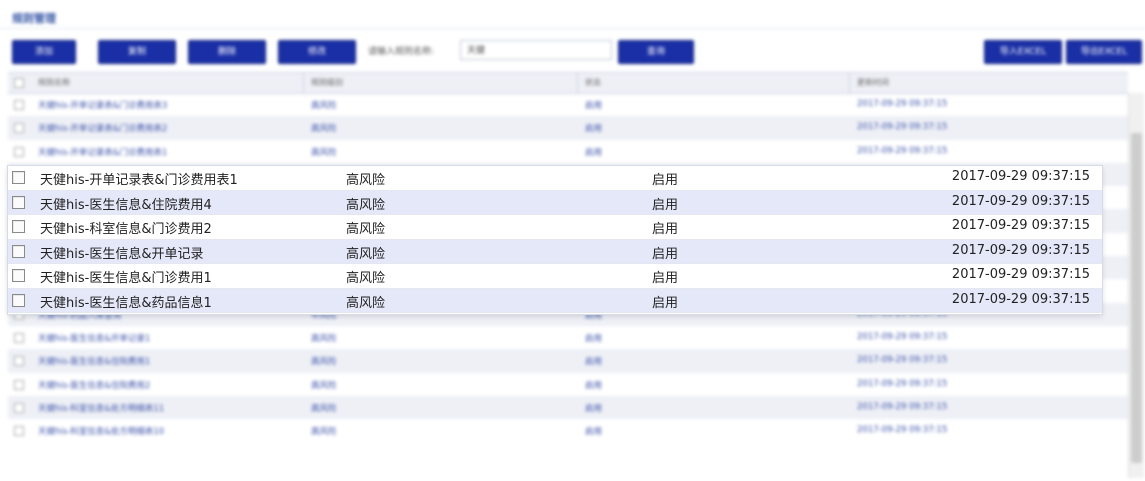  I want to click on rule-name-cell: 天健his-医生信息&药品信息1, so click(126, 301).